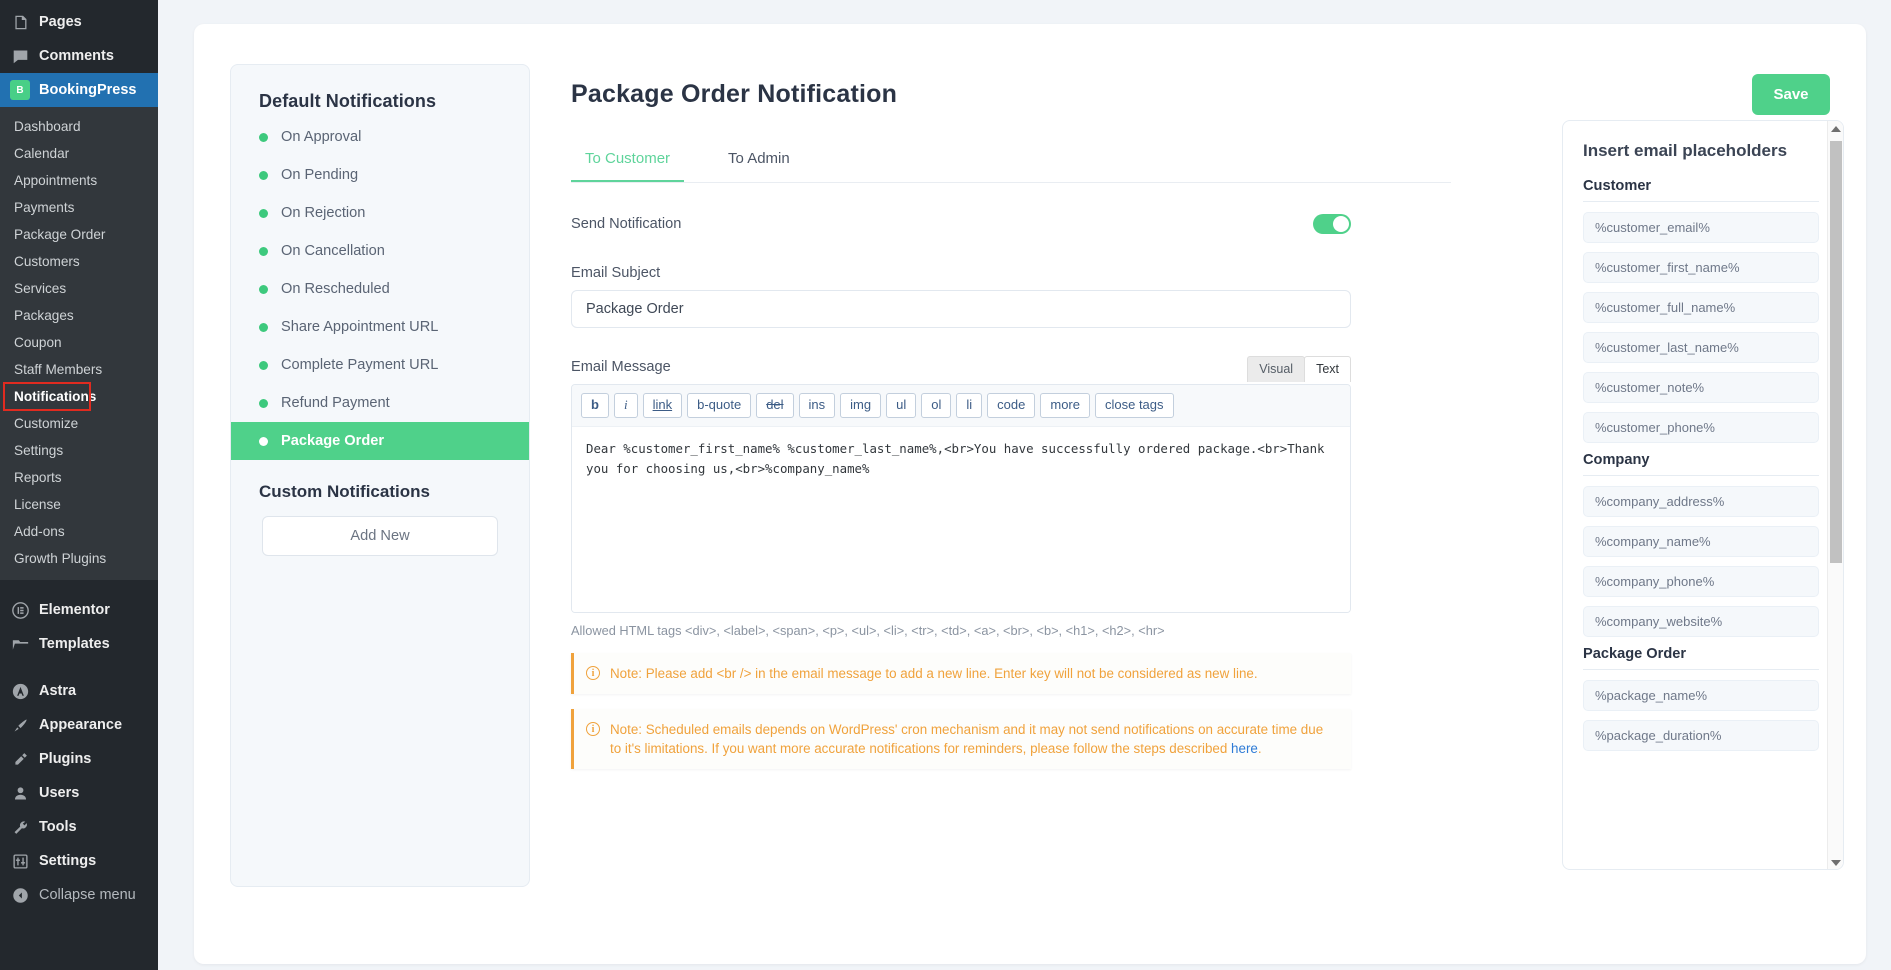 This screenshot has height=970, width=1891. Describe the element at coordinates (79, 531) in the screenshot. I see `bp-menu-item-add-ons: Add-ons` at that location.